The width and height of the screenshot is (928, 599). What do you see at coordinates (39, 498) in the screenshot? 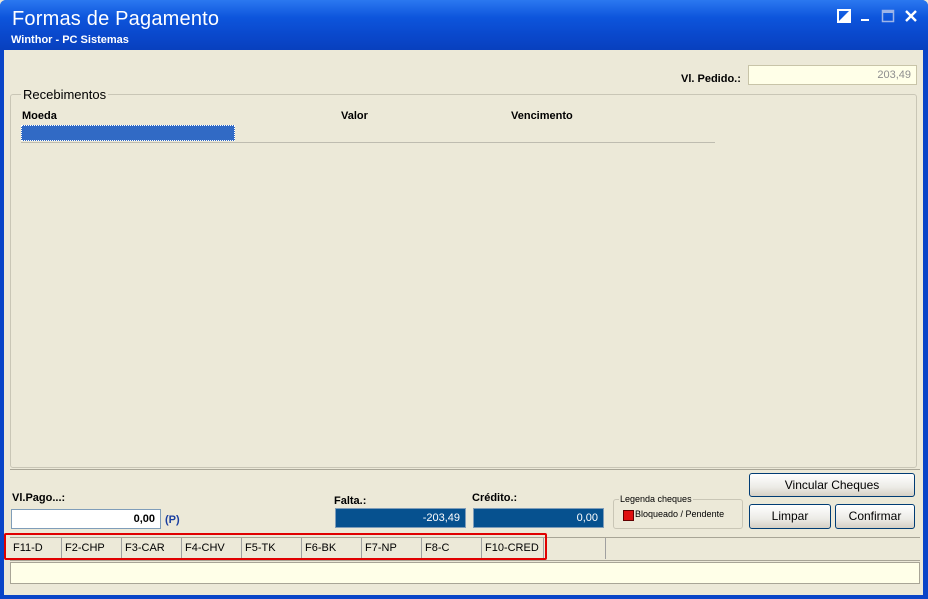
I see `vl-pago-label: Vl.Pago...:` at bounding box center [39, 498].